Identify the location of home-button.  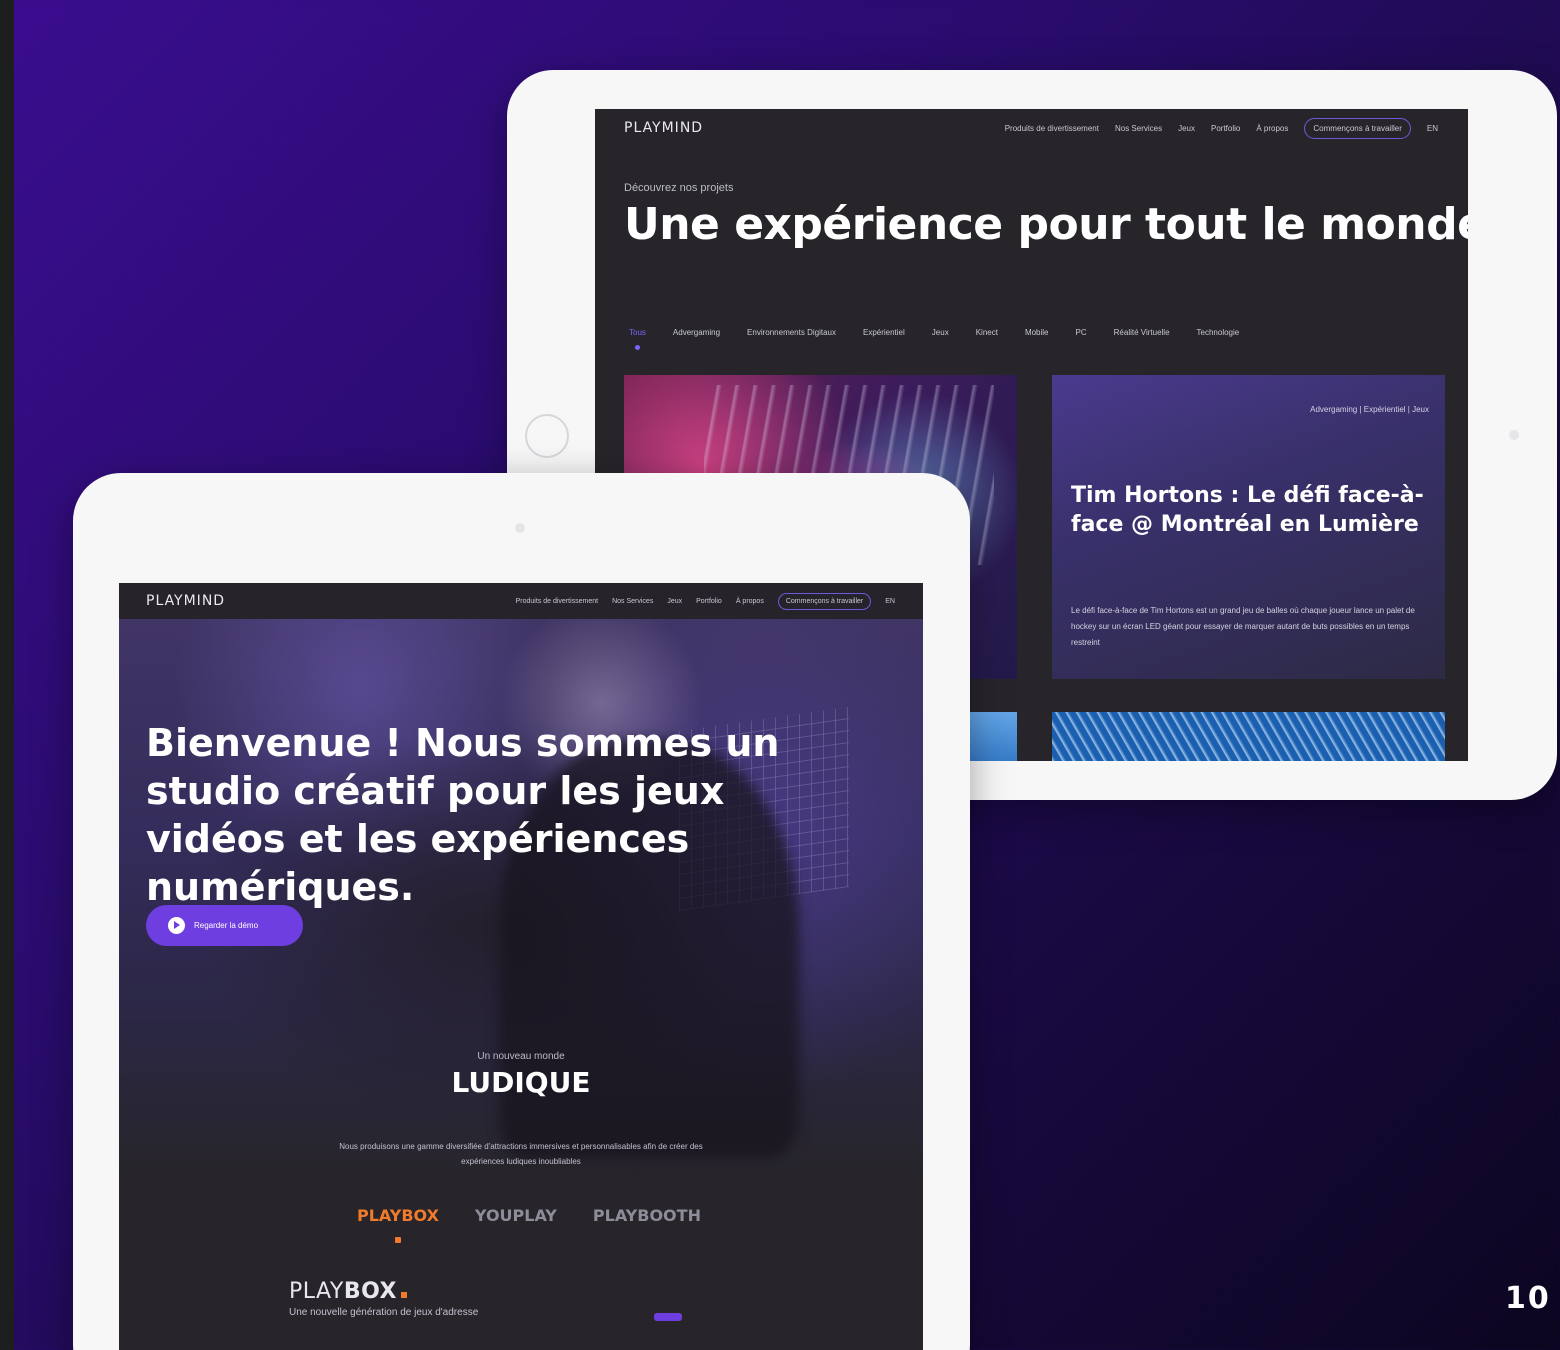
(547, 436).